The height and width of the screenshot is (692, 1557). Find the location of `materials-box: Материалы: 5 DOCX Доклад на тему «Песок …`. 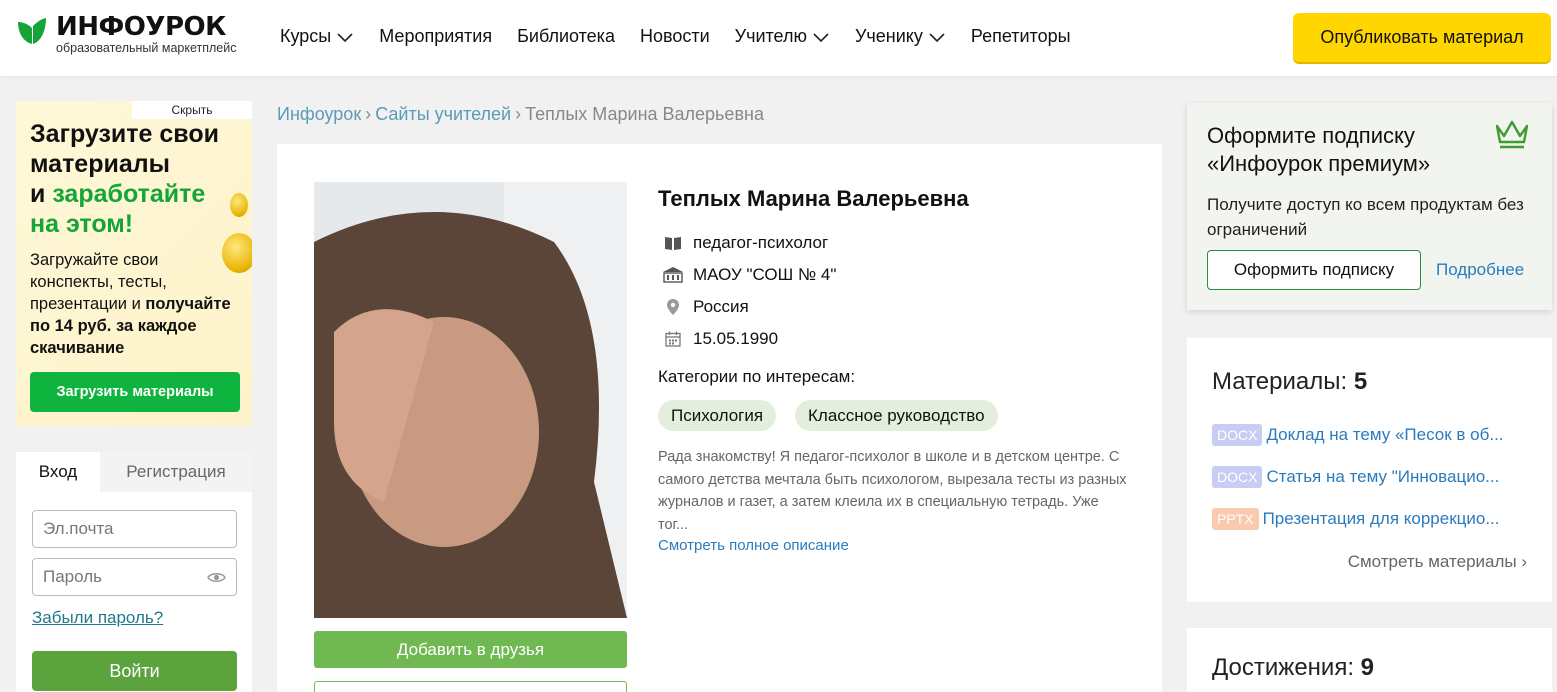

materials-box: Материалы: 5 DOCX Доклад на тему «Песок … is located at coordinates (1369, 470).